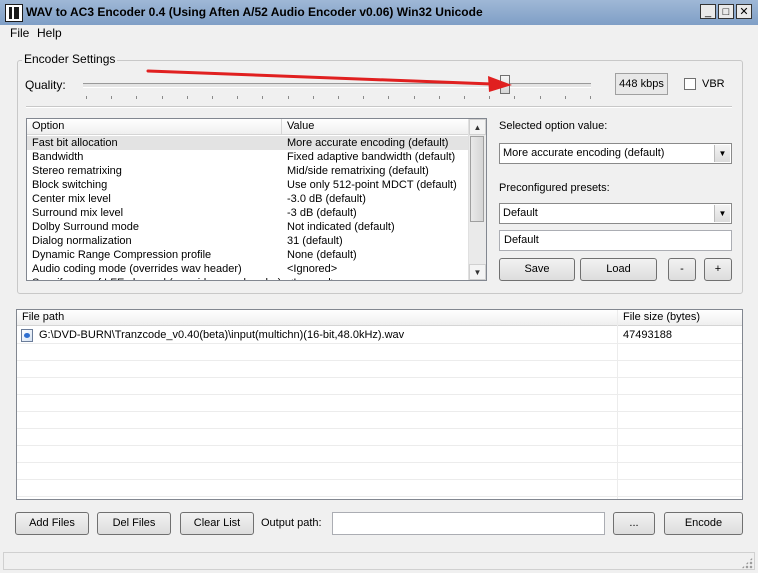  I want to click on option-value-cell: -3.0 dB (default), so click(326, 199).